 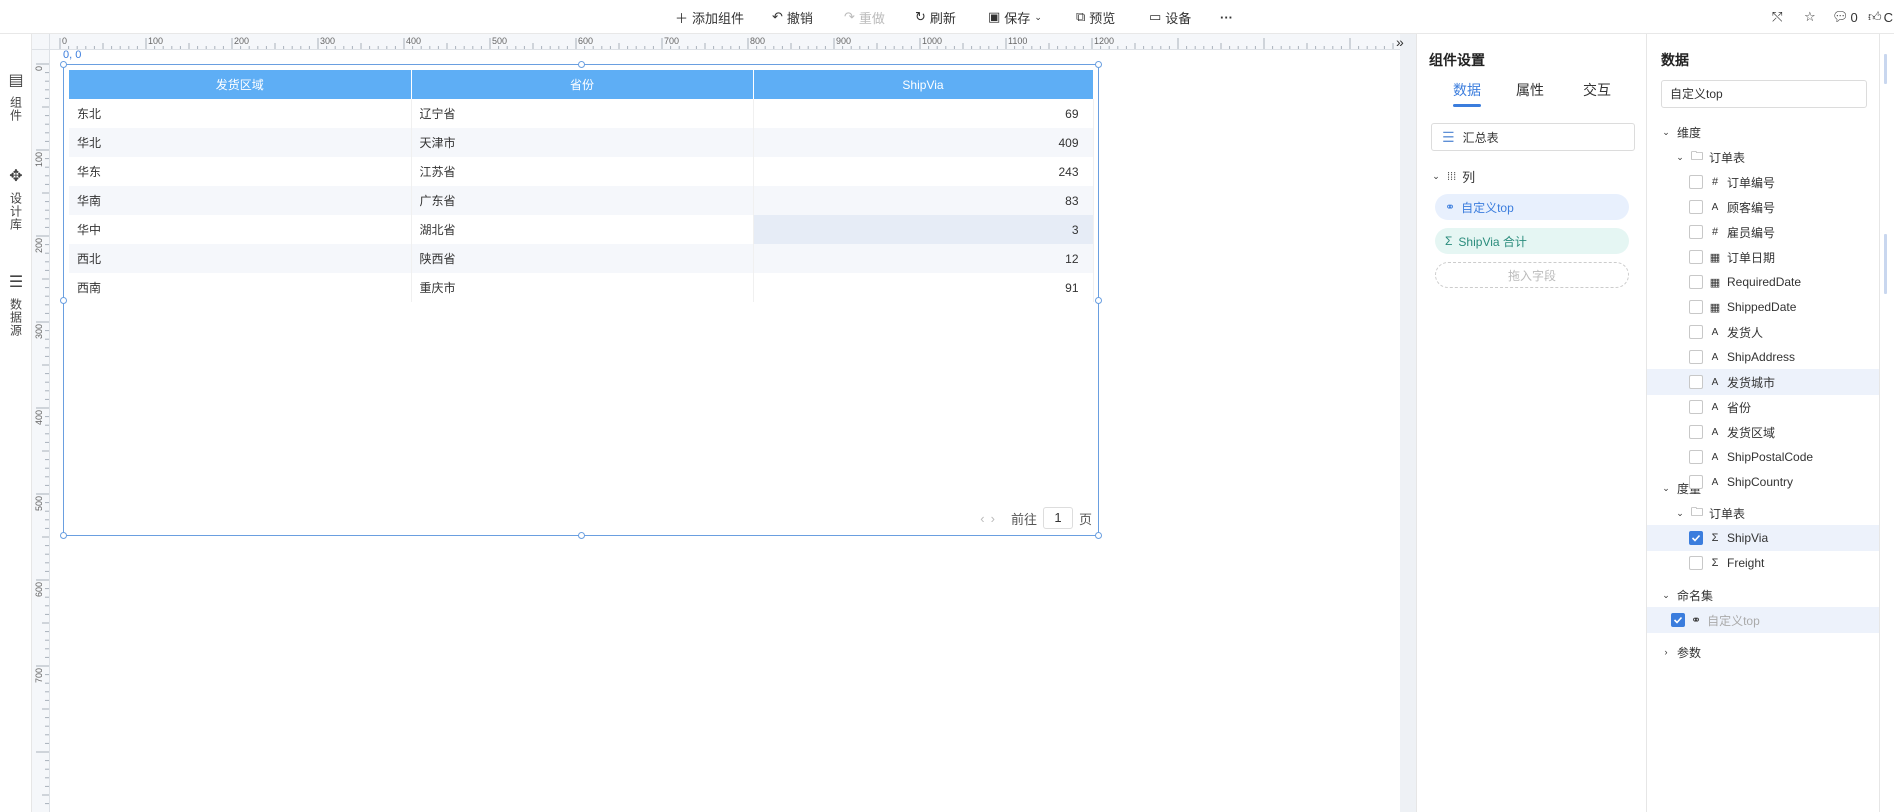 I want to click on collapse-panel-icon: », so click(x=1400, y=42).